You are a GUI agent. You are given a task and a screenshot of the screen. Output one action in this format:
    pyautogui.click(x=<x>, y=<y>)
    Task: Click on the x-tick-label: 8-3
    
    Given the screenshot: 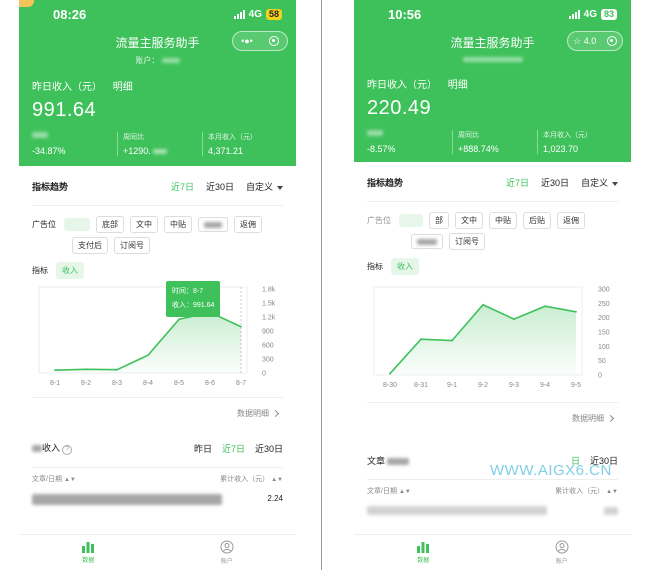 What is the action you would take?
    pyautogui.click(x=117, y=383)
    